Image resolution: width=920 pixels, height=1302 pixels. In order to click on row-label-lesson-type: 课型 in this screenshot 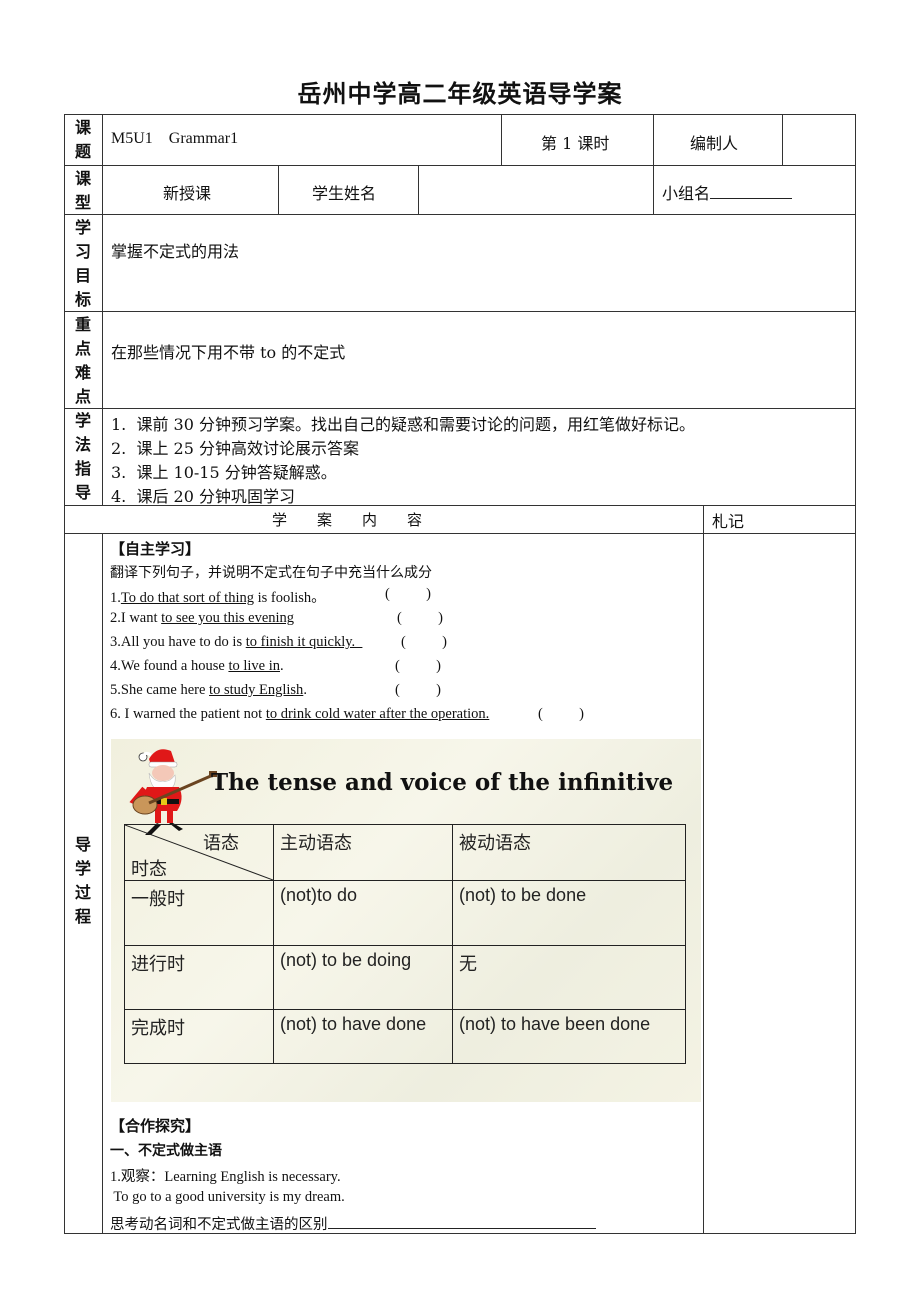, I will do `click(83, 191)`.